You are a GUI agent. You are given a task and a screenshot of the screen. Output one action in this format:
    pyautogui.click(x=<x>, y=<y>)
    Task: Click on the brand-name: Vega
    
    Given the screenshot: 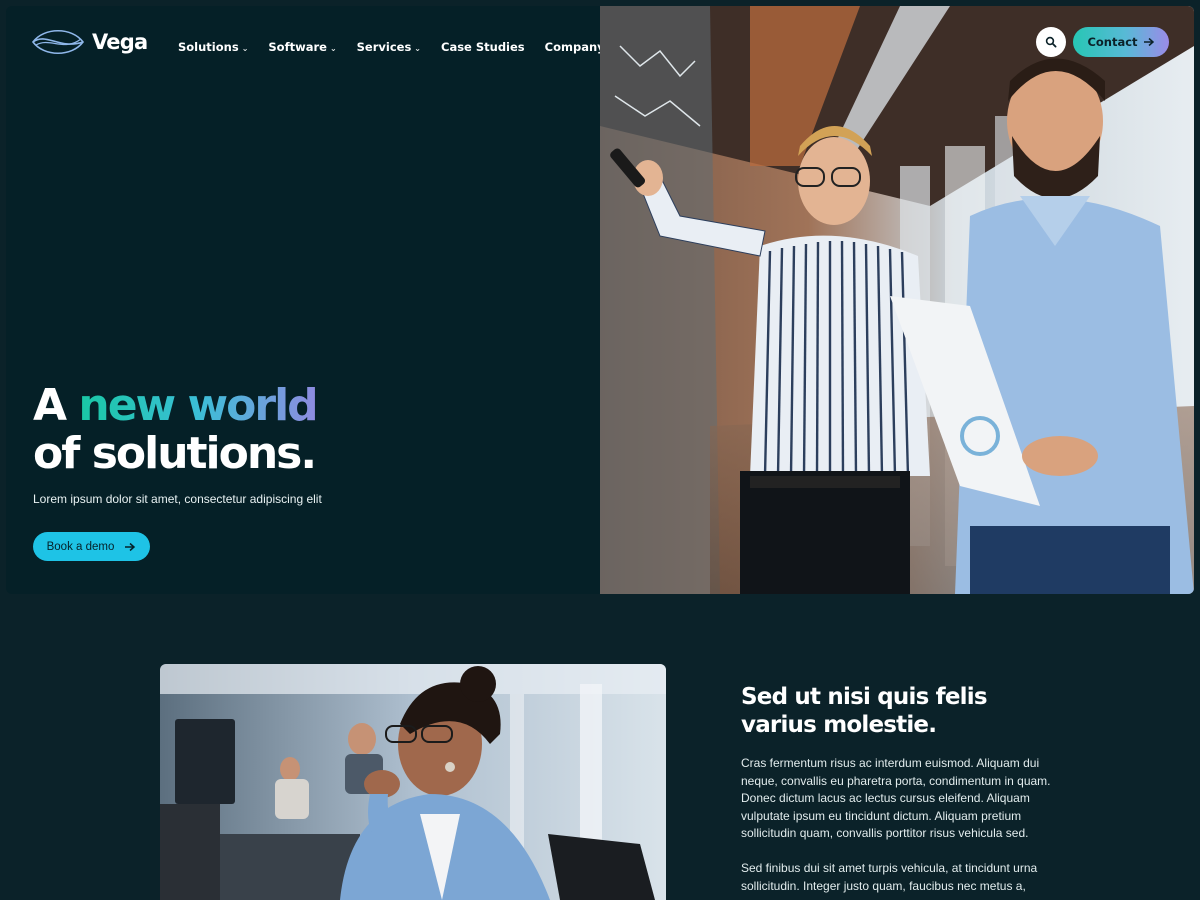 What is the action you would take?
    pyautogui.click(x=120, y=42)
    